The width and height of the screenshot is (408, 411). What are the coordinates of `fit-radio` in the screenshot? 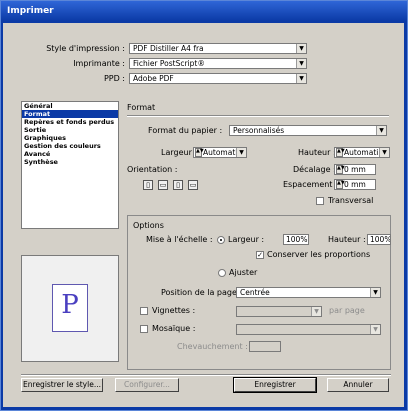 It's located at (222, 273).